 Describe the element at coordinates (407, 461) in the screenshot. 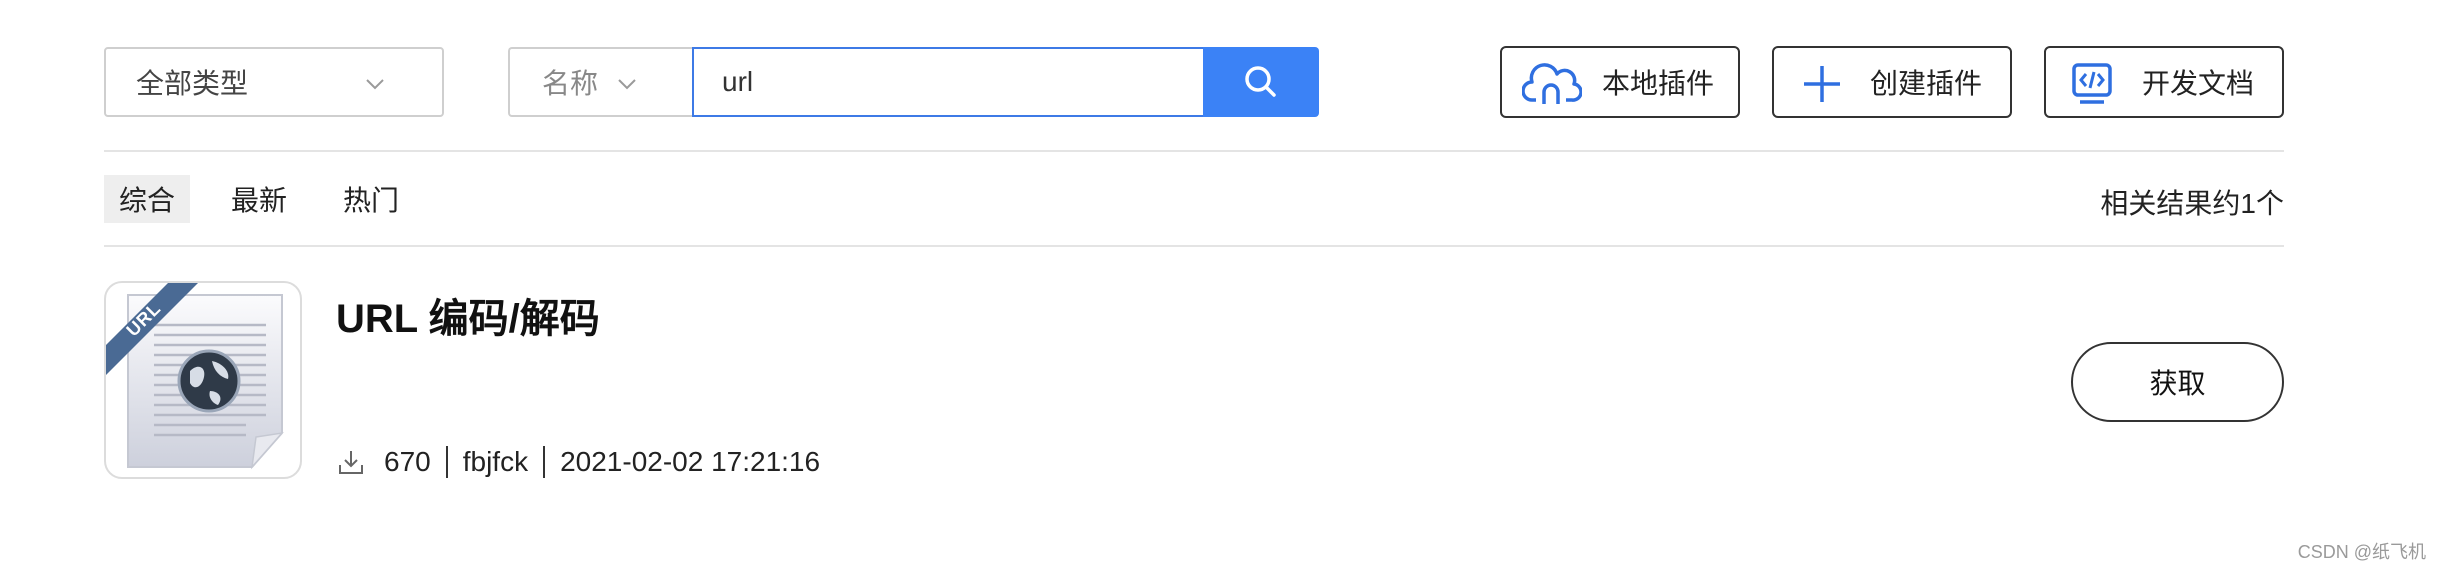

I see `download-count: 670` at that location.